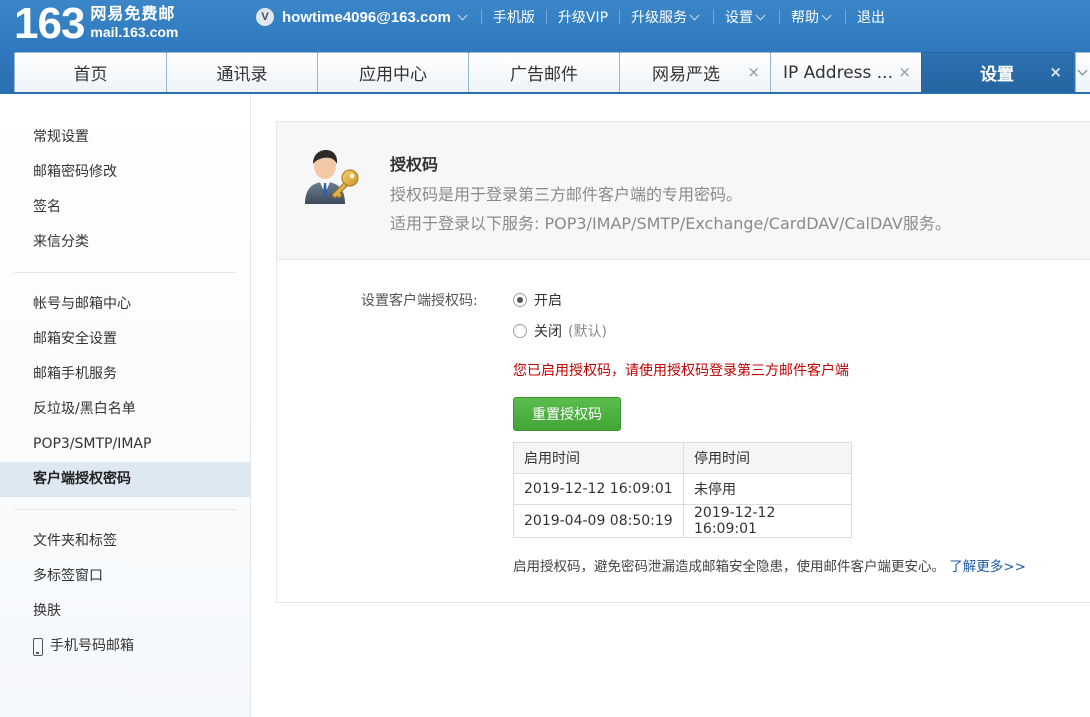 This screenshot has width=1090, height=717. What do you see at coordinates (598, 521) in the screenshot?
I see `table-cell: 2019-04-09 08:50:19` at bounding box center [598, 521].